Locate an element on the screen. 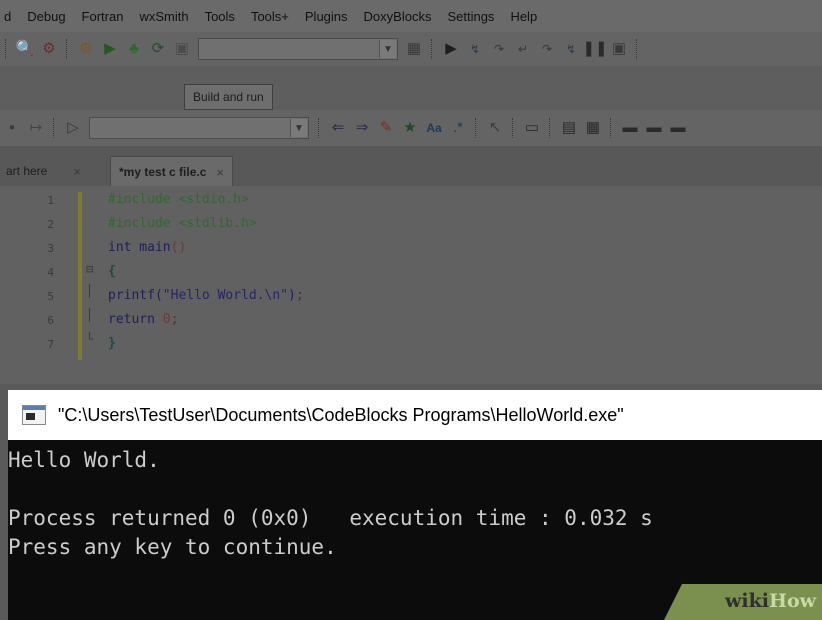 The width and height of the screenshot is (822, 620). font-icon: Aa is located at coordinates (434, 128).